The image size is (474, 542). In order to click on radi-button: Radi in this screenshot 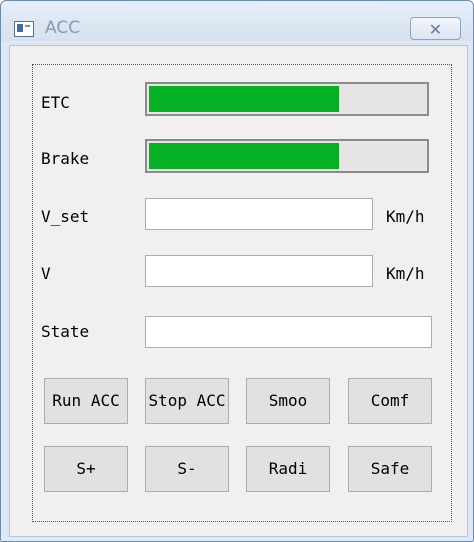, I will do `click(288, 469)`.